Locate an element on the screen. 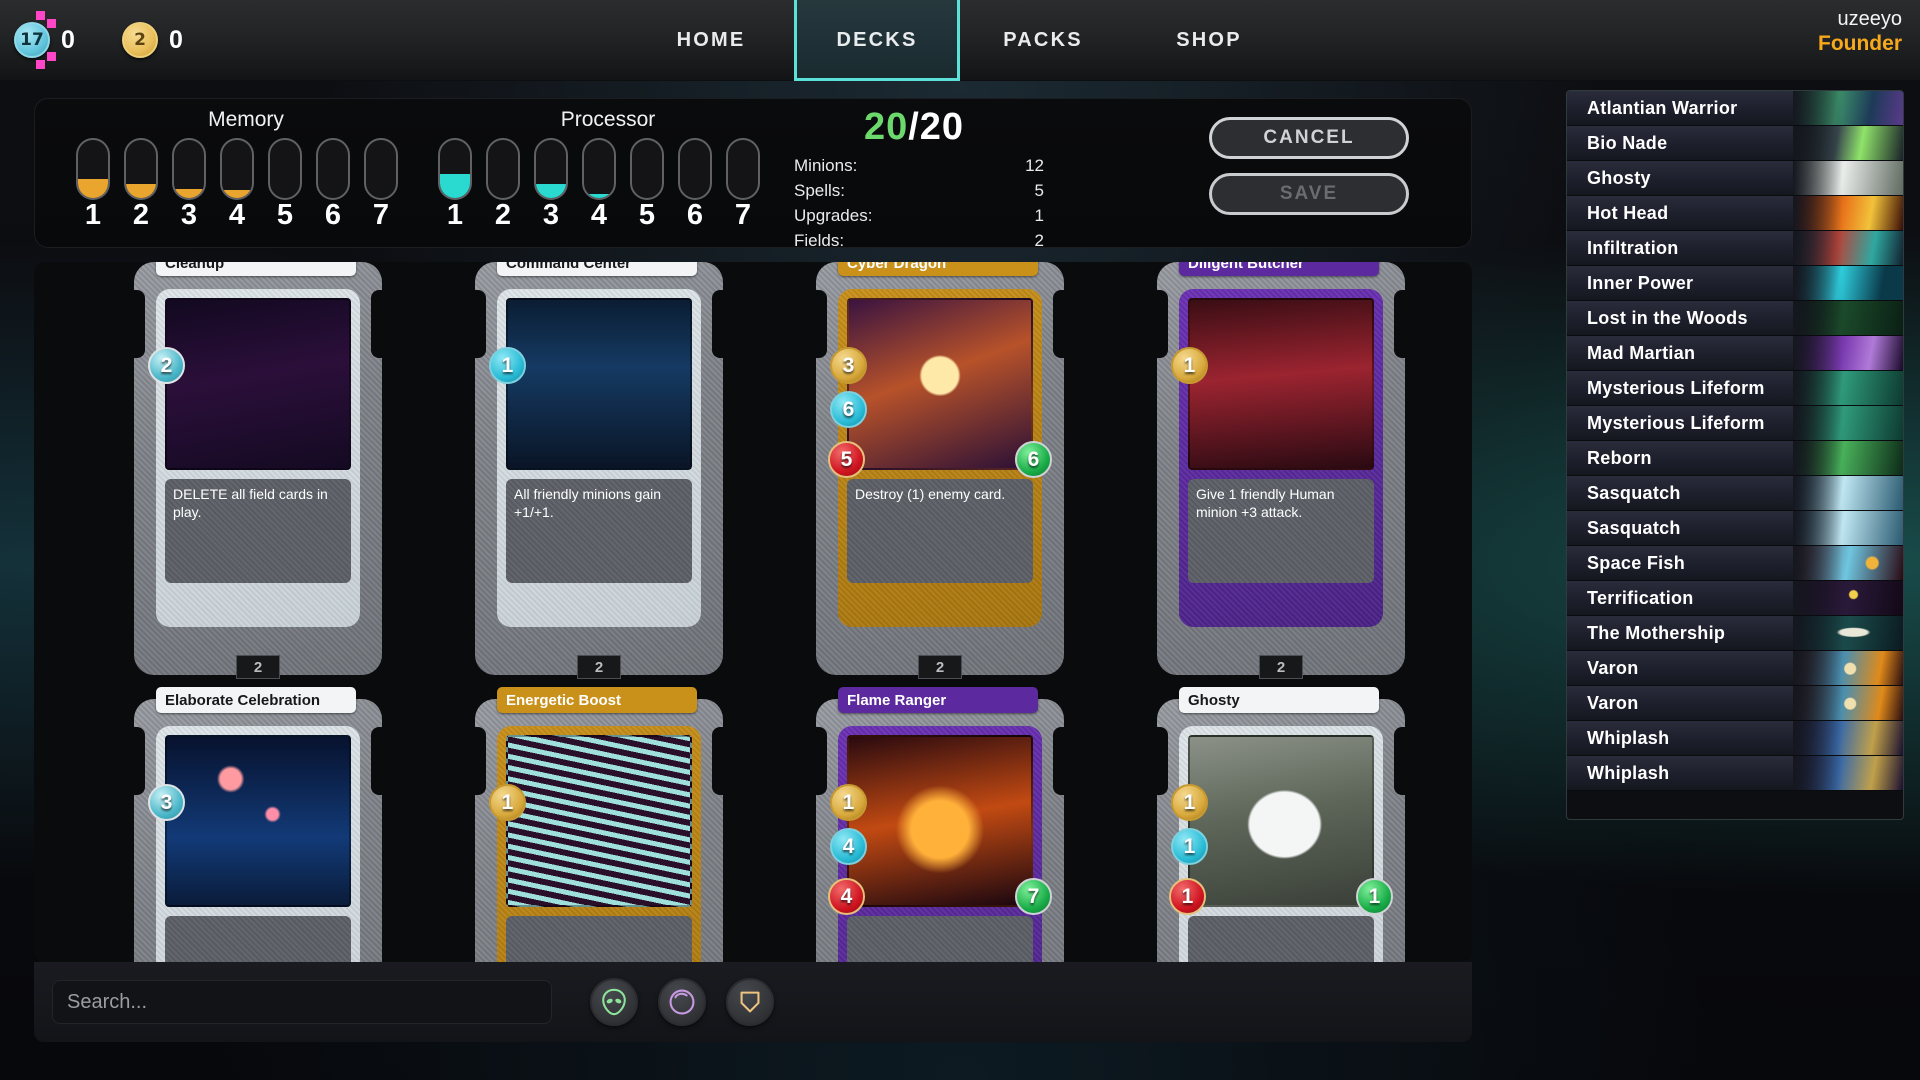 This screenshot has width=1920, height=1080. card-frame: All friendly minions gain +1/+1. 1 is located at coordinates (595, 458).